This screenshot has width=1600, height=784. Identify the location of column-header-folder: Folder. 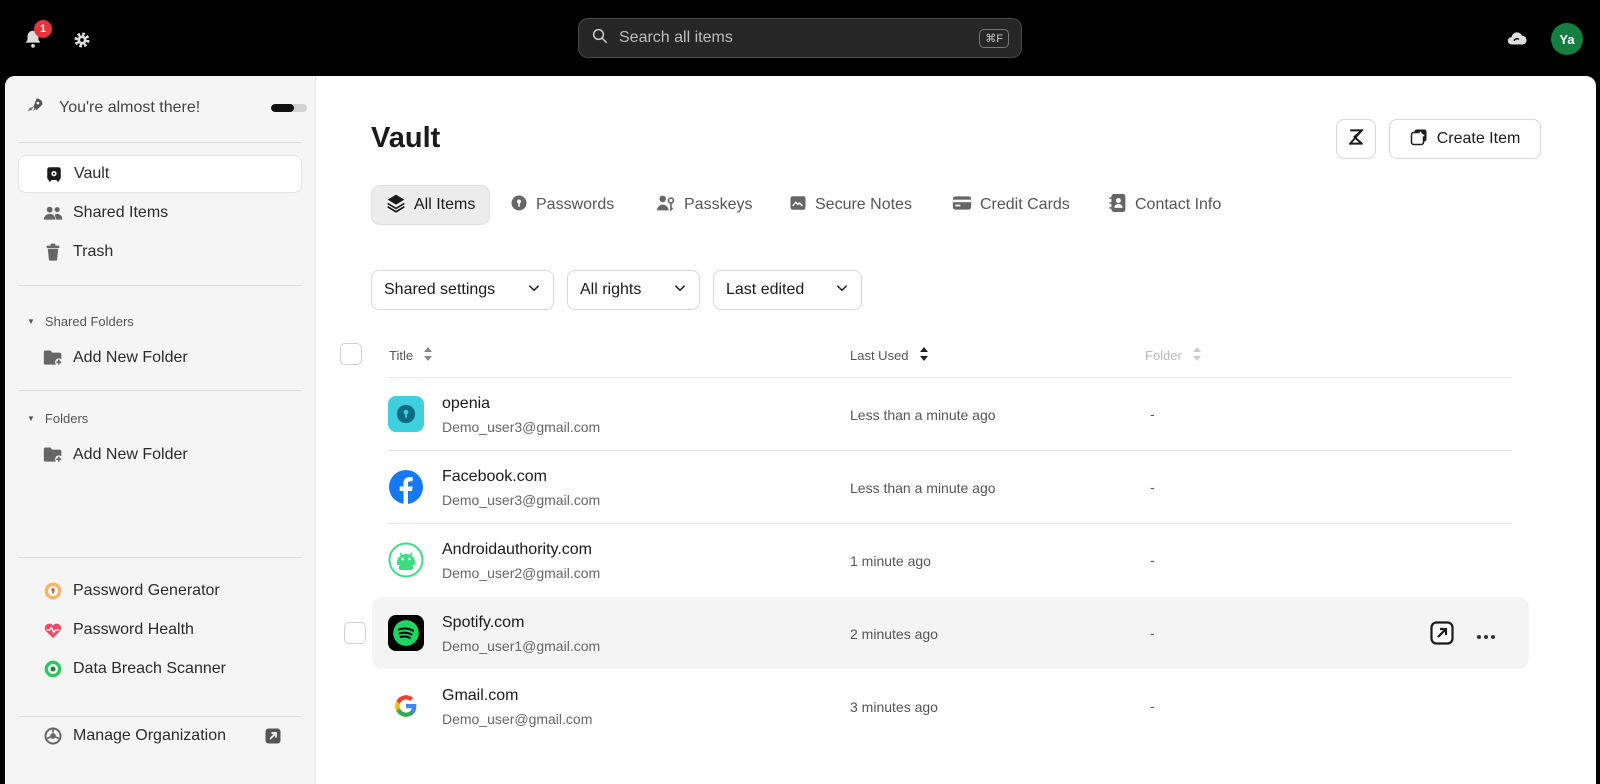
(1173, 355).